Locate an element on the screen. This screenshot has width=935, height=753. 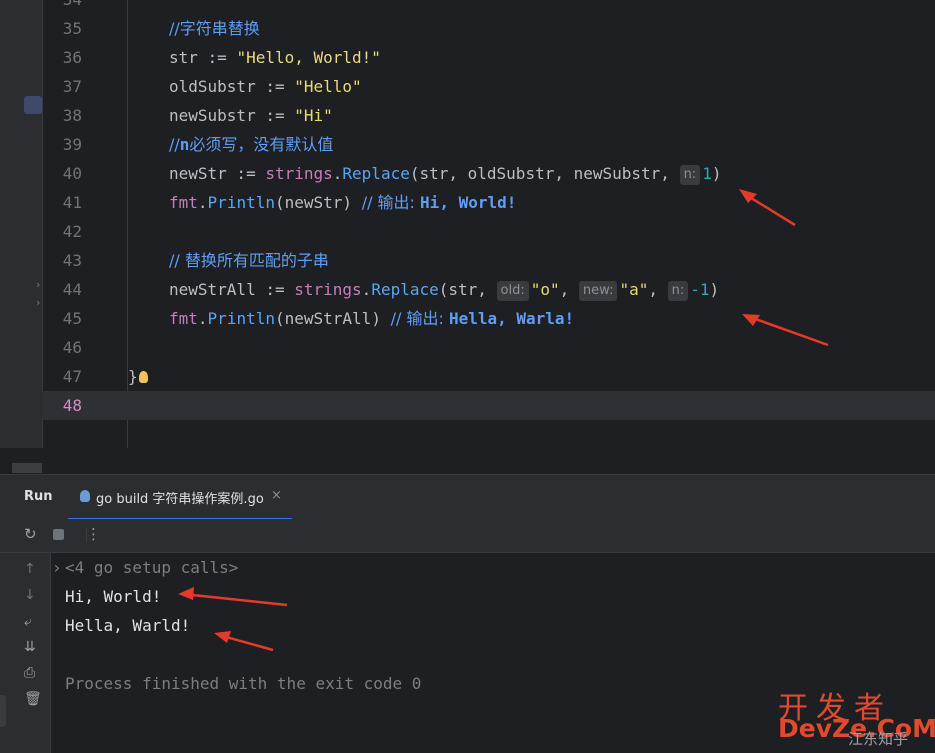
identifier: newStr is located at coordinates (198, 173).